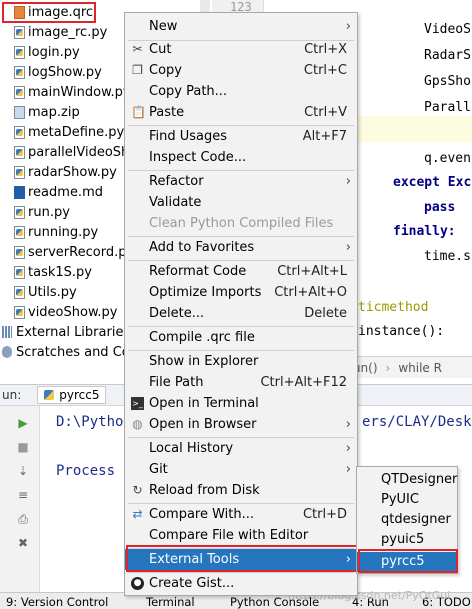 This screenshot has height=609, width=472. I want to click on soft-wrap-icon: ≡, so click(23, 495).